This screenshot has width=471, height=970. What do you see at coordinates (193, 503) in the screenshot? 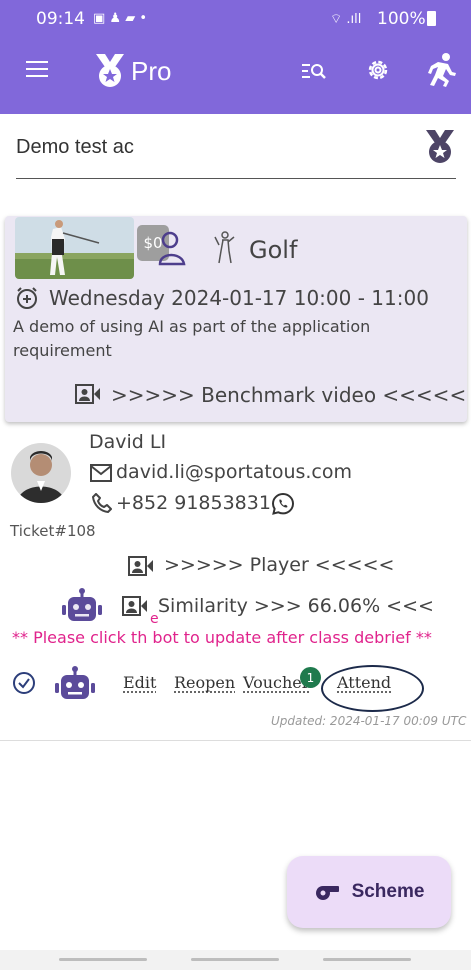
I see `student-phone: +852 91853831` at bounding box center [193, 503].